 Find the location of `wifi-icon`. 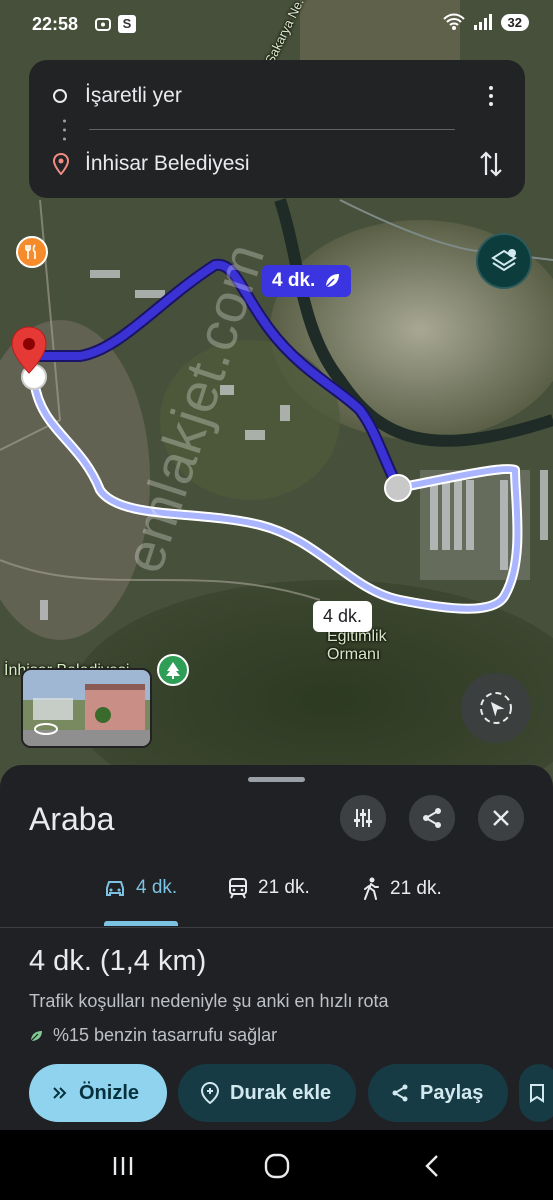

wifi-icon is located at coordinates (453, 21).